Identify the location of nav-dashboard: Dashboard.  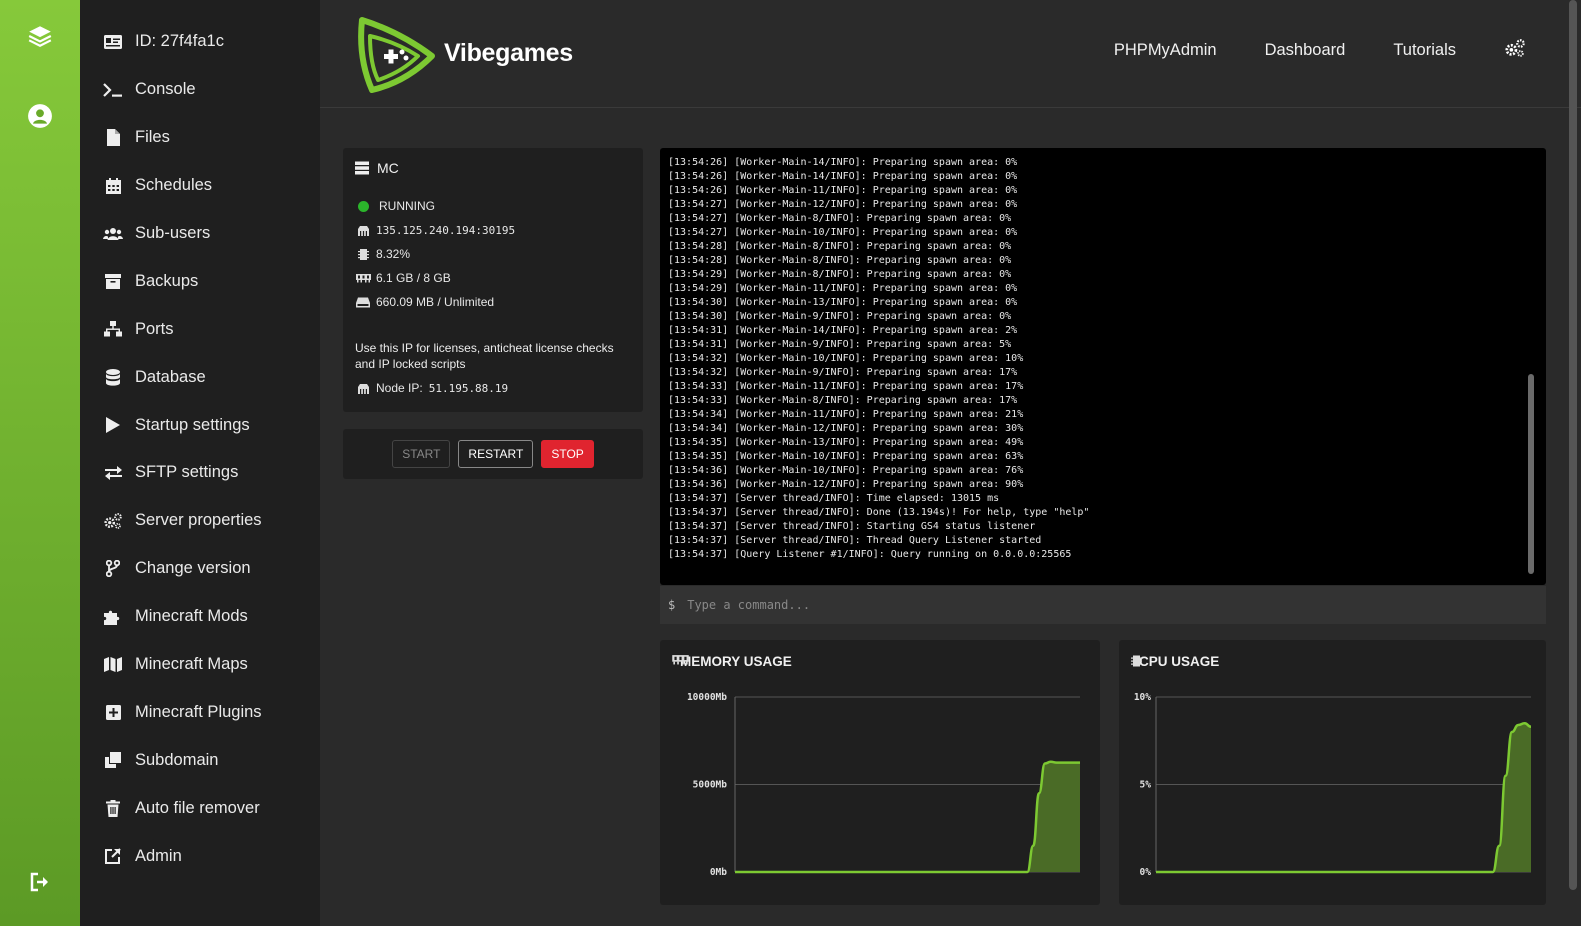
(1305, 50).